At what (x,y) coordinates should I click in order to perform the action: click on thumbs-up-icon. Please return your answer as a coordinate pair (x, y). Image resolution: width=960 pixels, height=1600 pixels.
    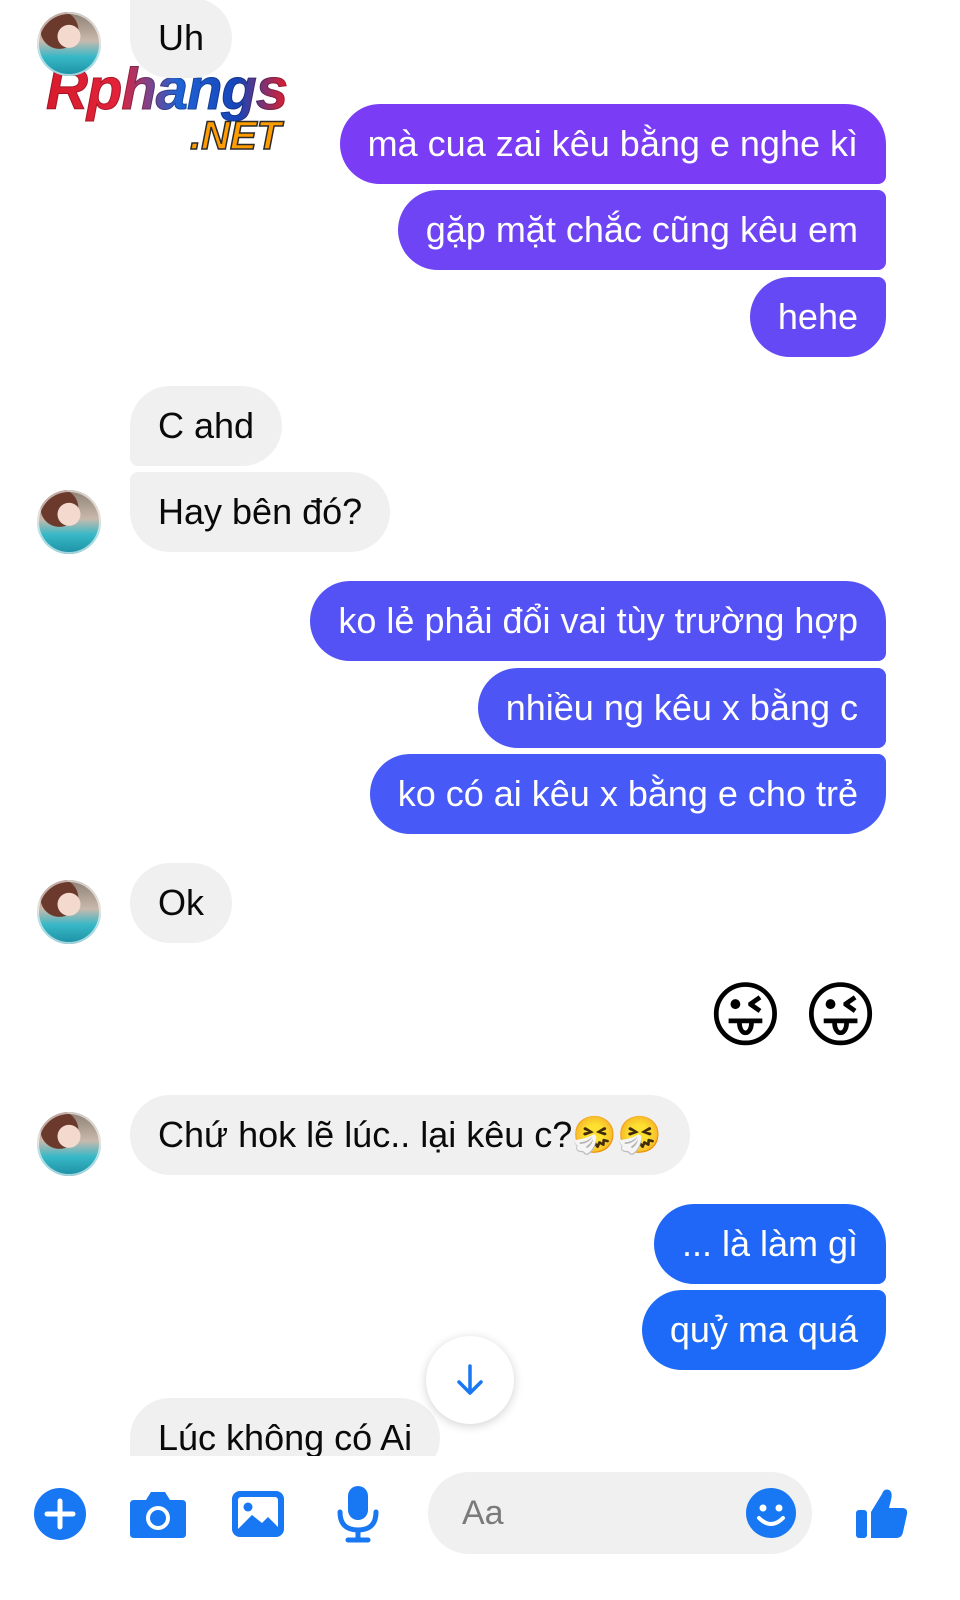
    Looking at the image, I should click on (882, 1513).